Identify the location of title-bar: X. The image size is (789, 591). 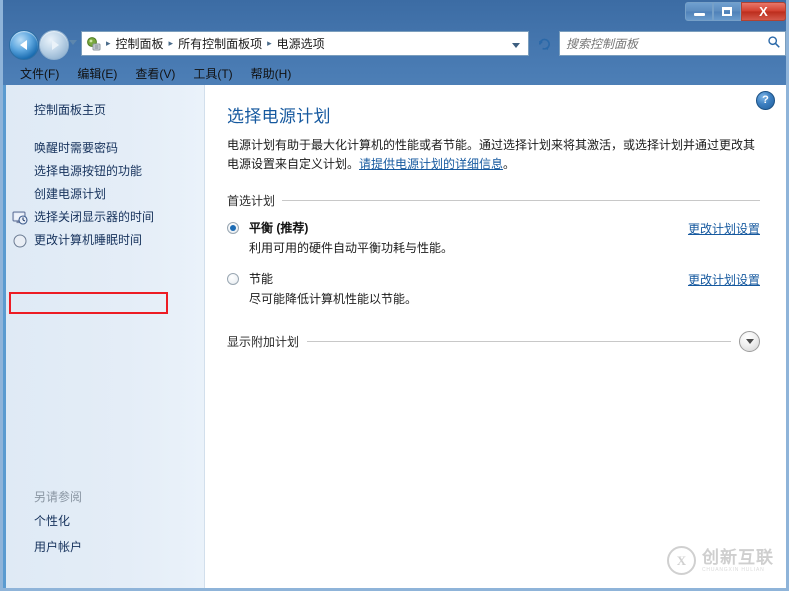
(396, 13).